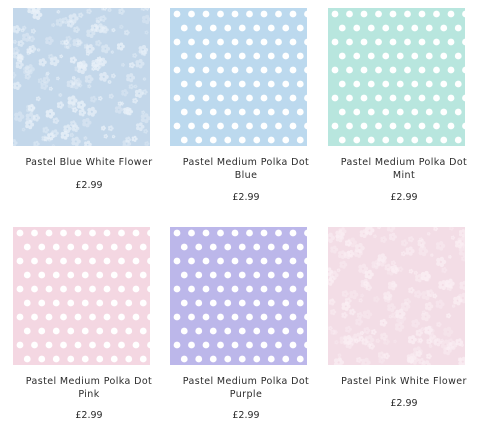 The image size is (480, 427). Describe the element at coordinates (246, 169) in the screenshot. I see `product-name: Pastel Medium Polka Dot Blue` at that location.